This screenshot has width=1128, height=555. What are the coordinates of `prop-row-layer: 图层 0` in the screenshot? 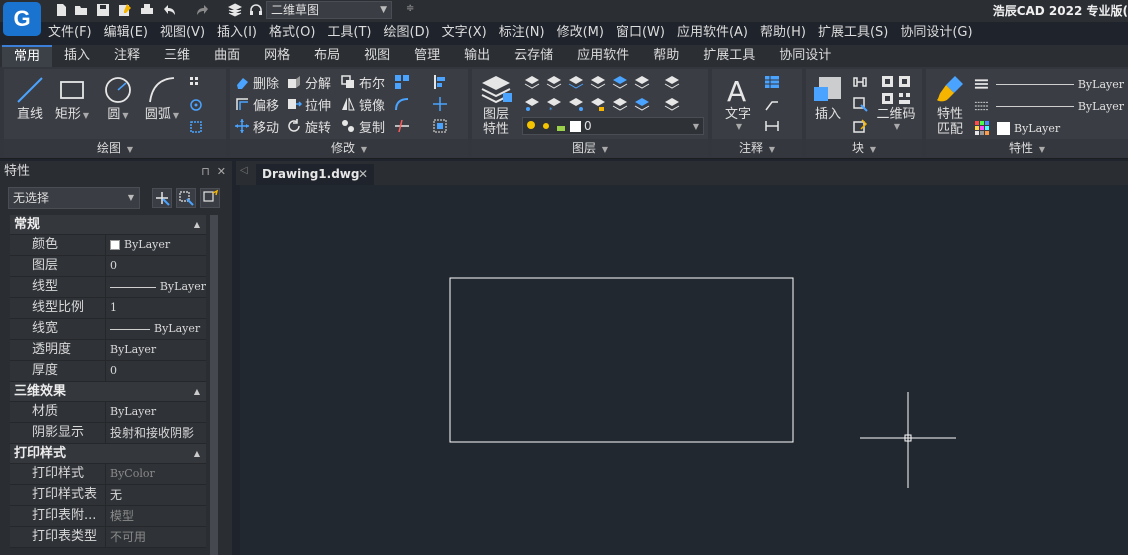 It's located at (108, 266).